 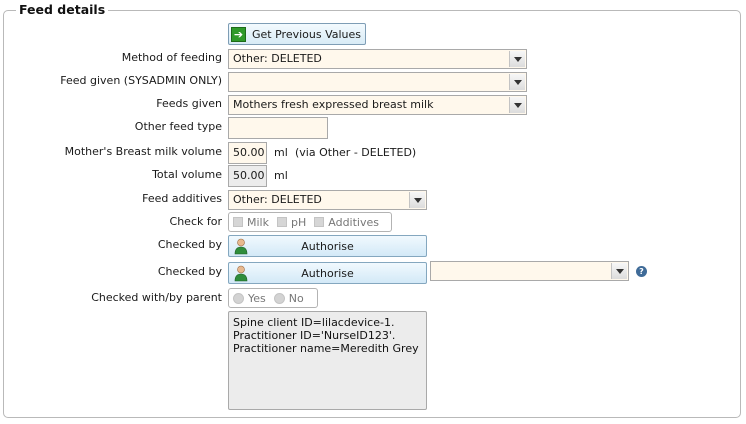 I want to click on parent-yes-option: Yes, so click(x=249, y=298).